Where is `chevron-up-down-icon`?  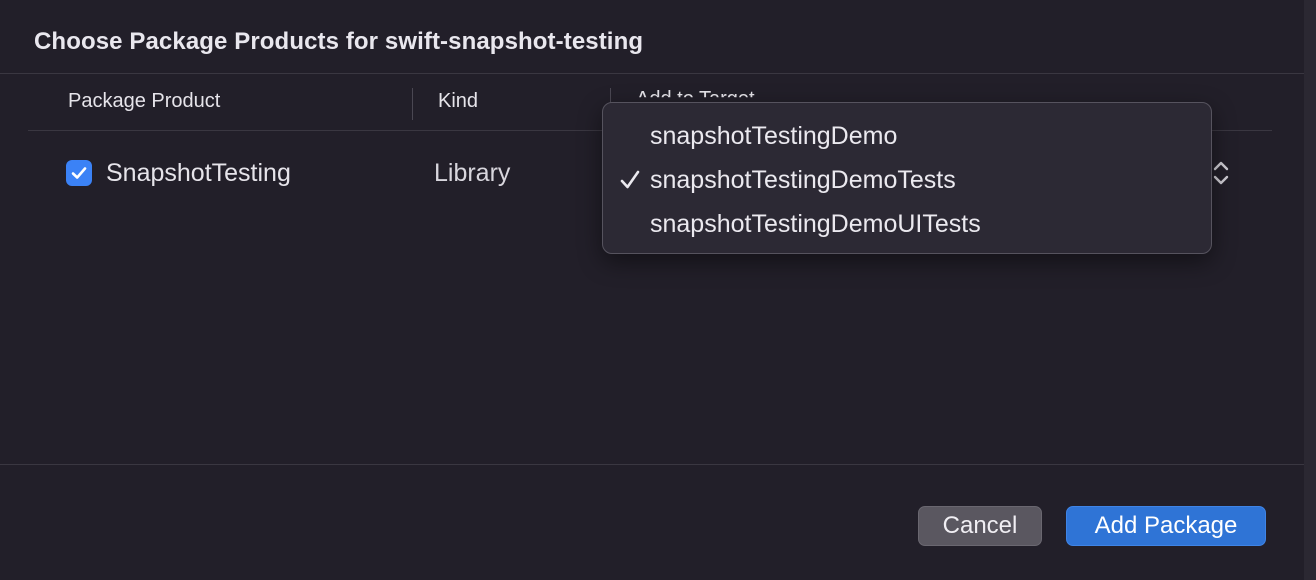 chevron-up-down-icon is located at coordinates (1221, 173).